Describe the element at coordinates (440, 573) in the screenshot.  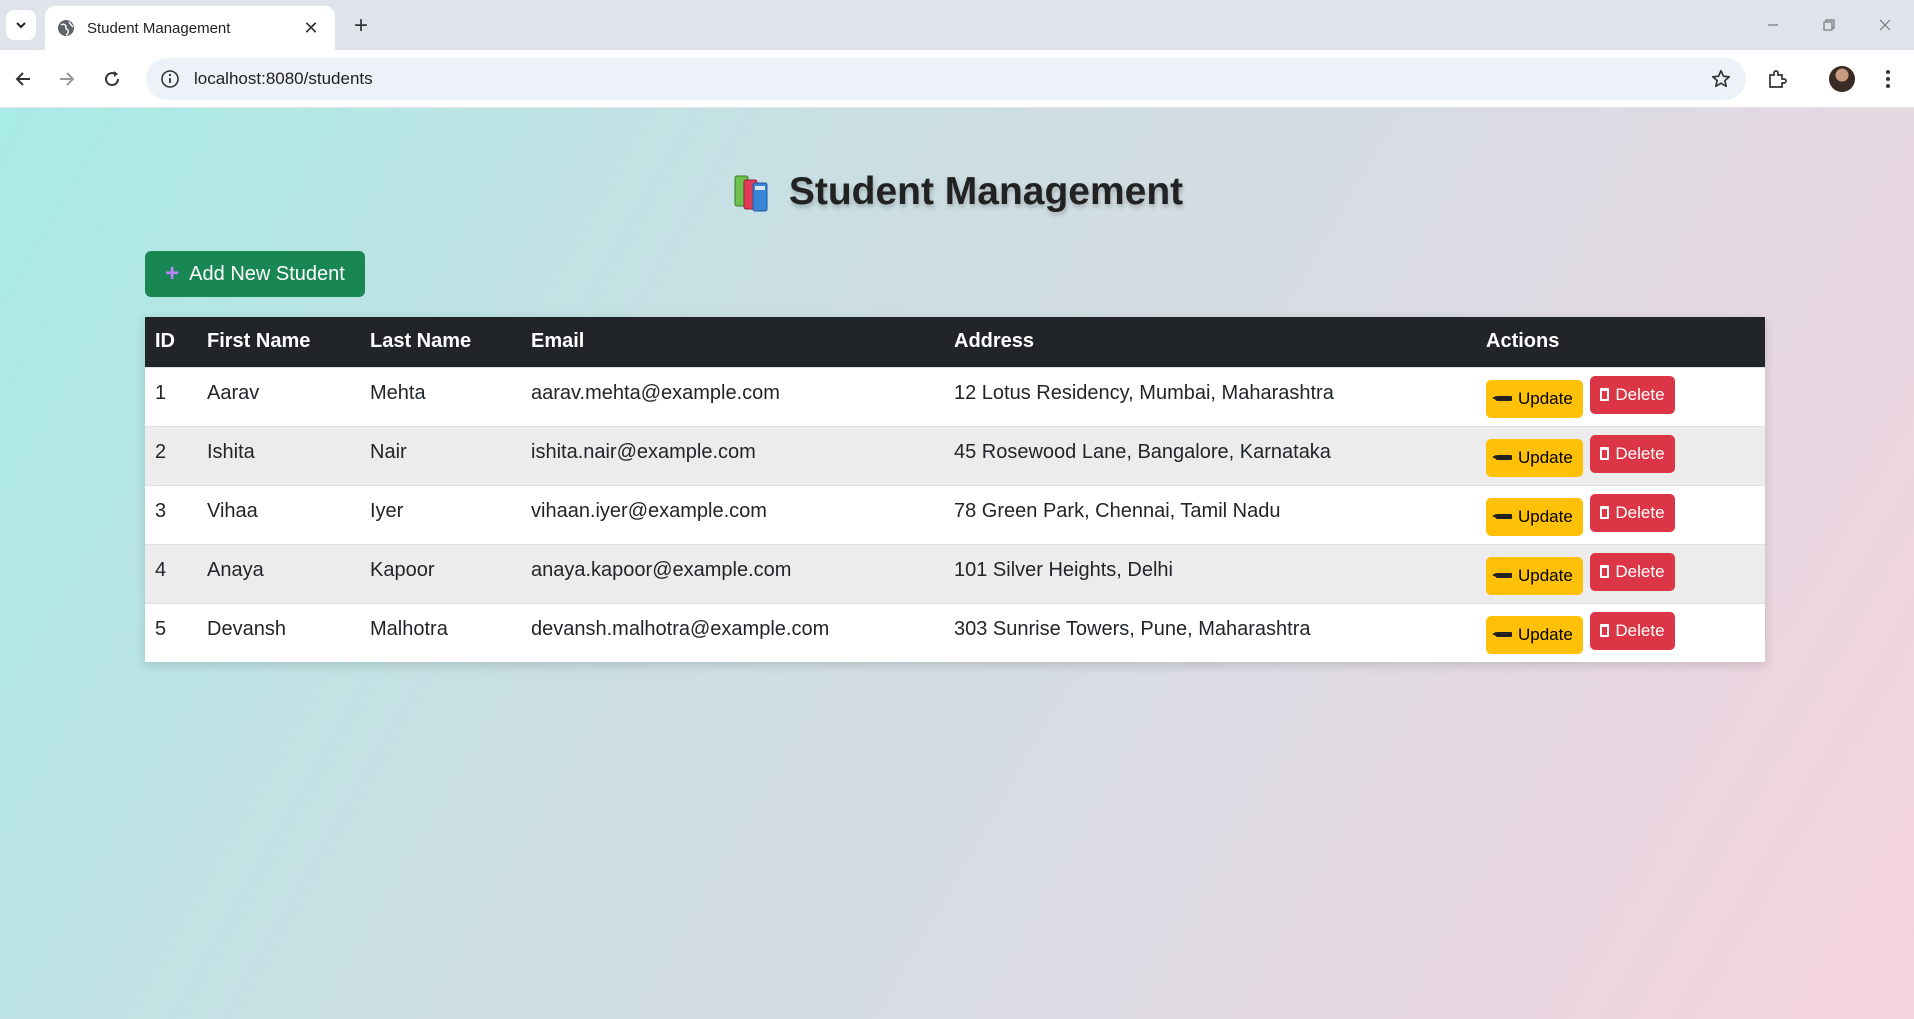
I see `cell-last-name: Kapoor` at that location.